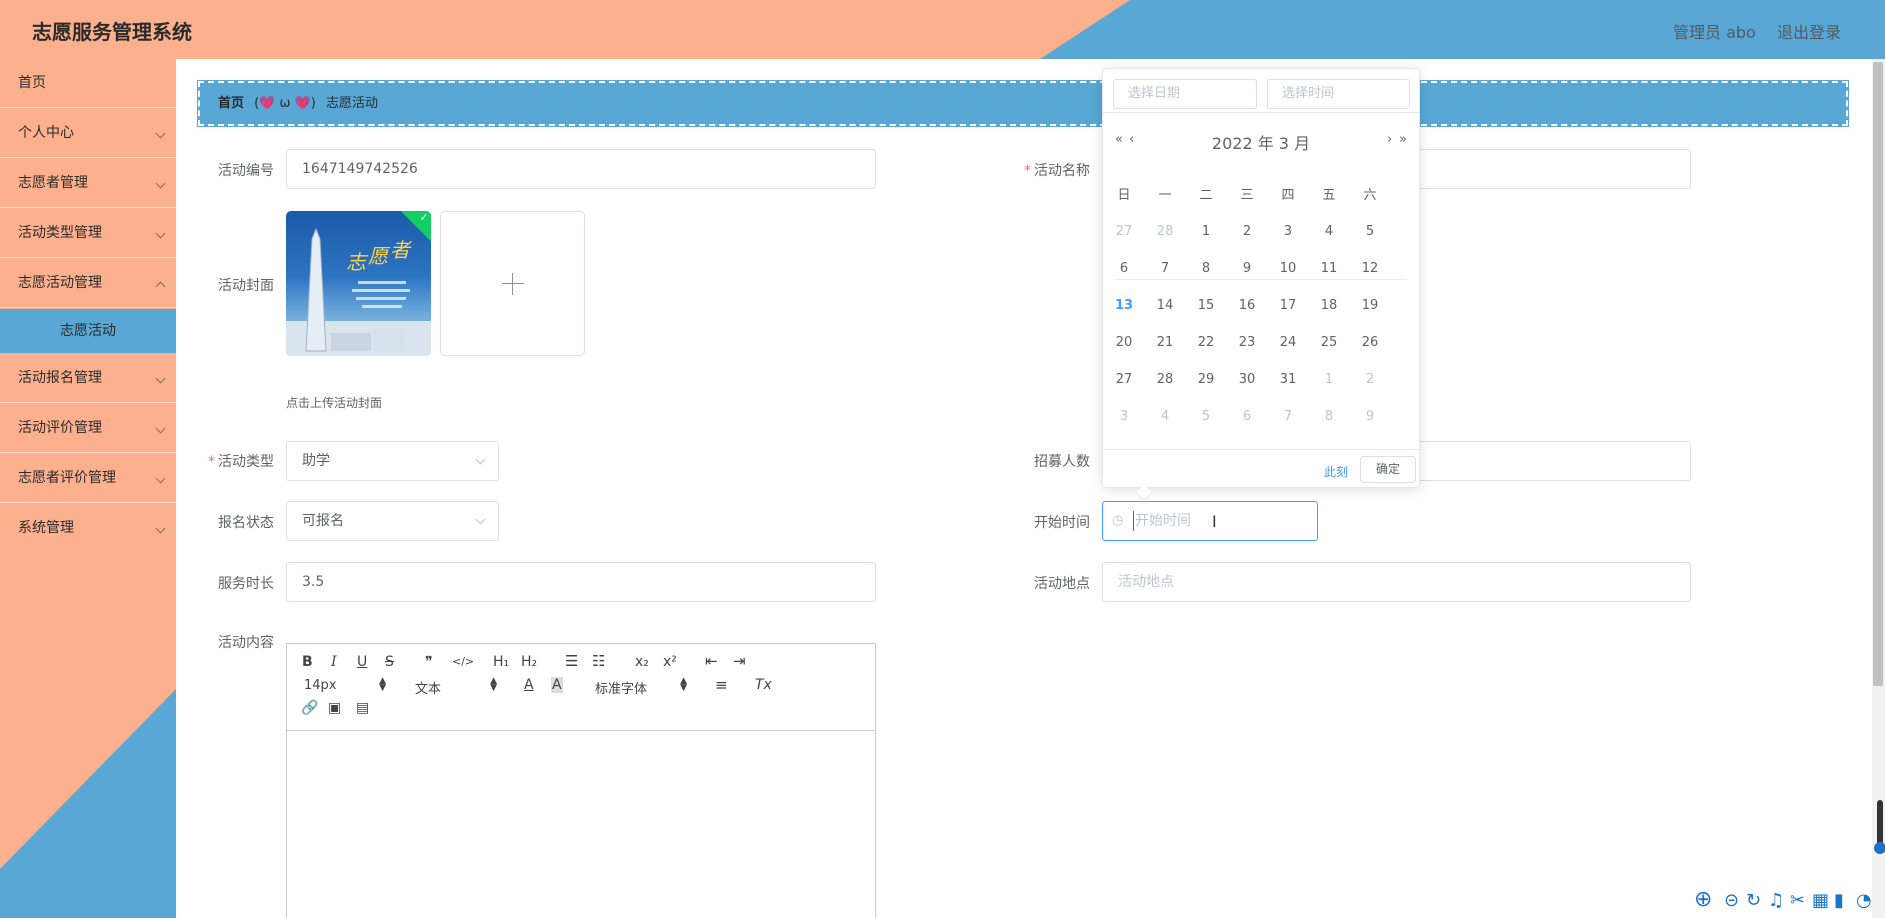 The image size is (1885, 918). What do you see at coordinates (1288, 268) in the screenshot?
I see `calendar-day: 10` at bounding box center [1288, 268].